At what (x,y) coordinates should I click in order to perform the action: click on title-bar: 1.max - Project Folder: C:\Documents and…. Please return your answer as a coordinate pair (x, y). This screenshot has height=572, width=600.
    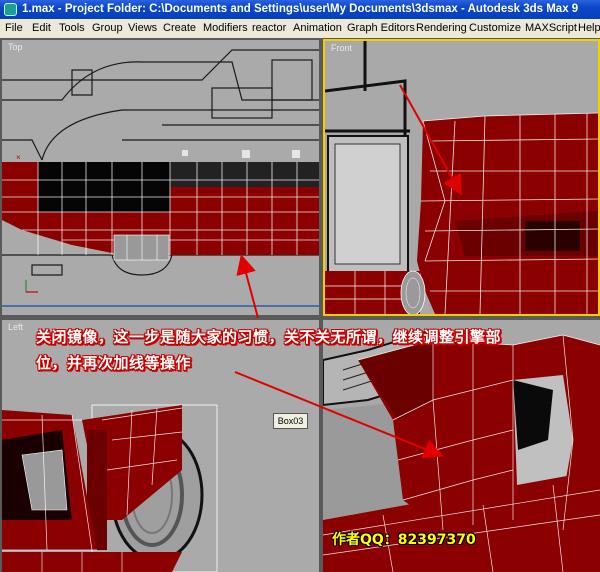
    Looking at the image, I should click on (300, 9).